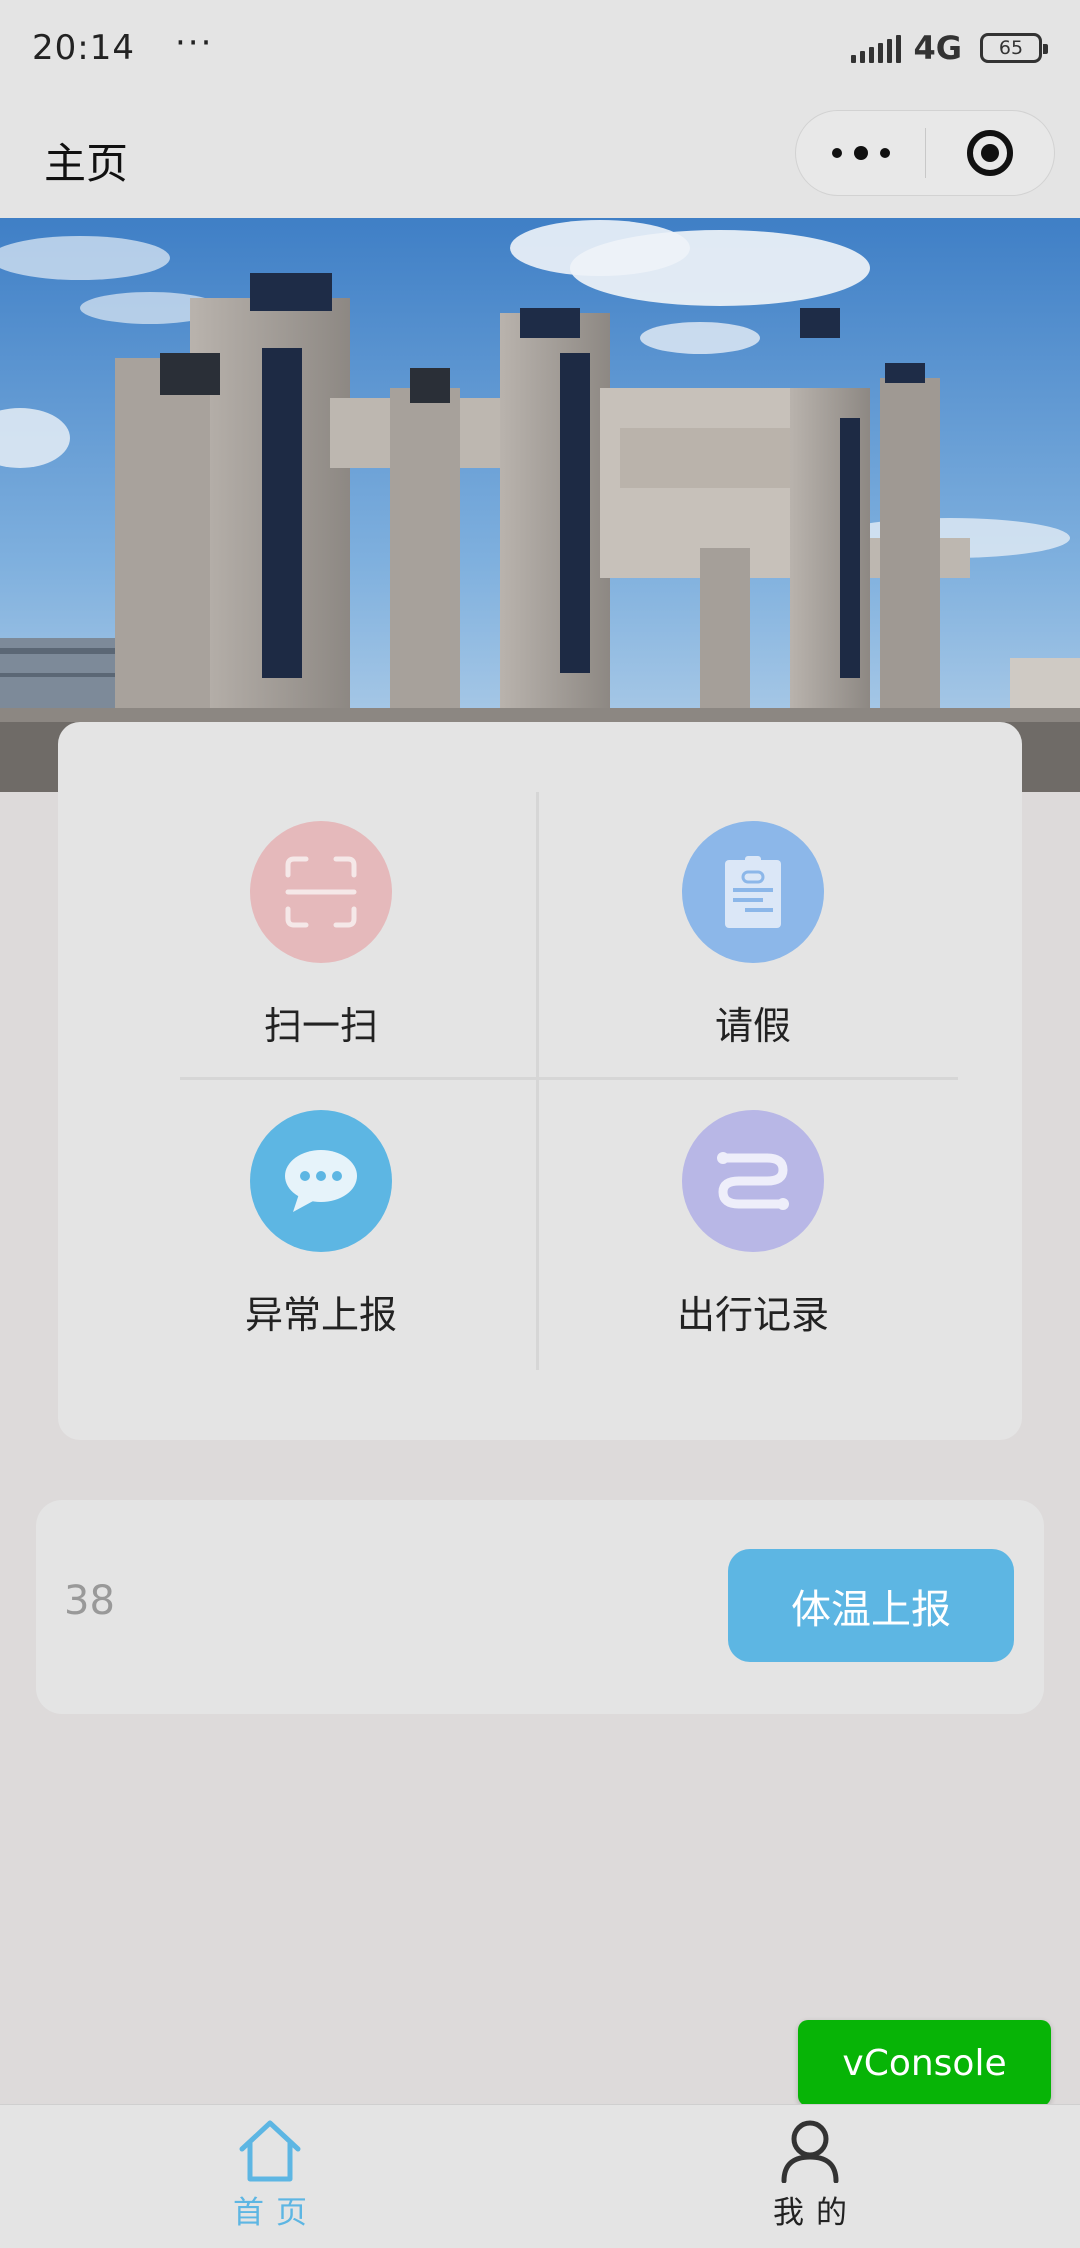 The image size is (1080, 2248). Describe the element at coordinates (194, 43) in the screenshot. I see `status-more-dots: ···` at that location.